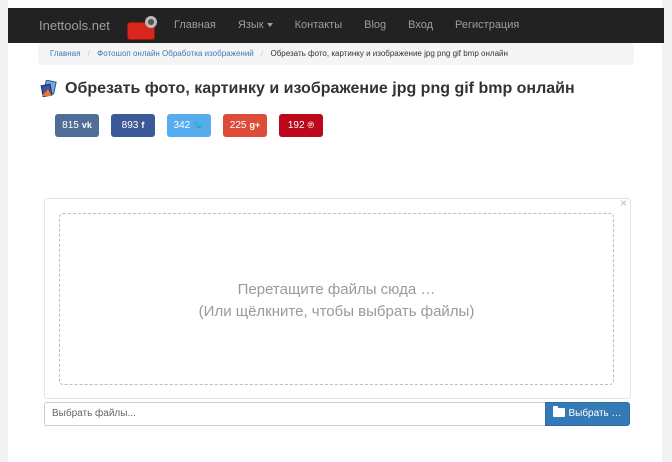 Image resolution: width=672 pixels, height=462 pixels. I want to click on nav-item-register: Регистрация, so click(487, 25).